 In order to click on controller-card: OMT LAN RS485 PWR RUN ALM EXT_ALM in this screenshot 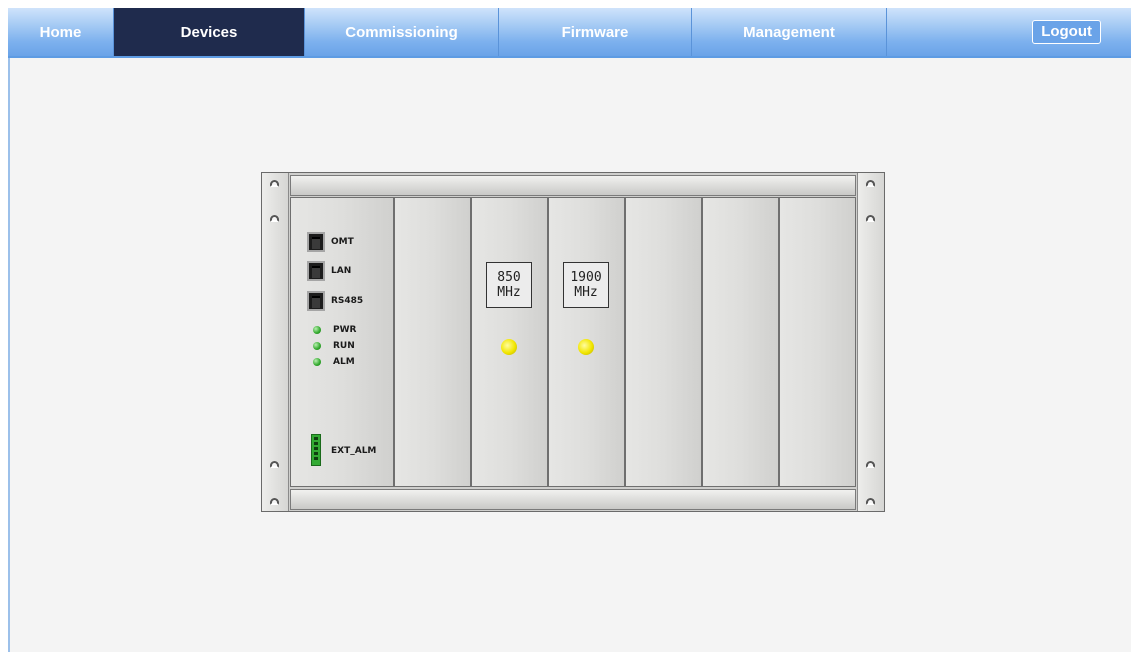, I will do `click(342, 342)`.